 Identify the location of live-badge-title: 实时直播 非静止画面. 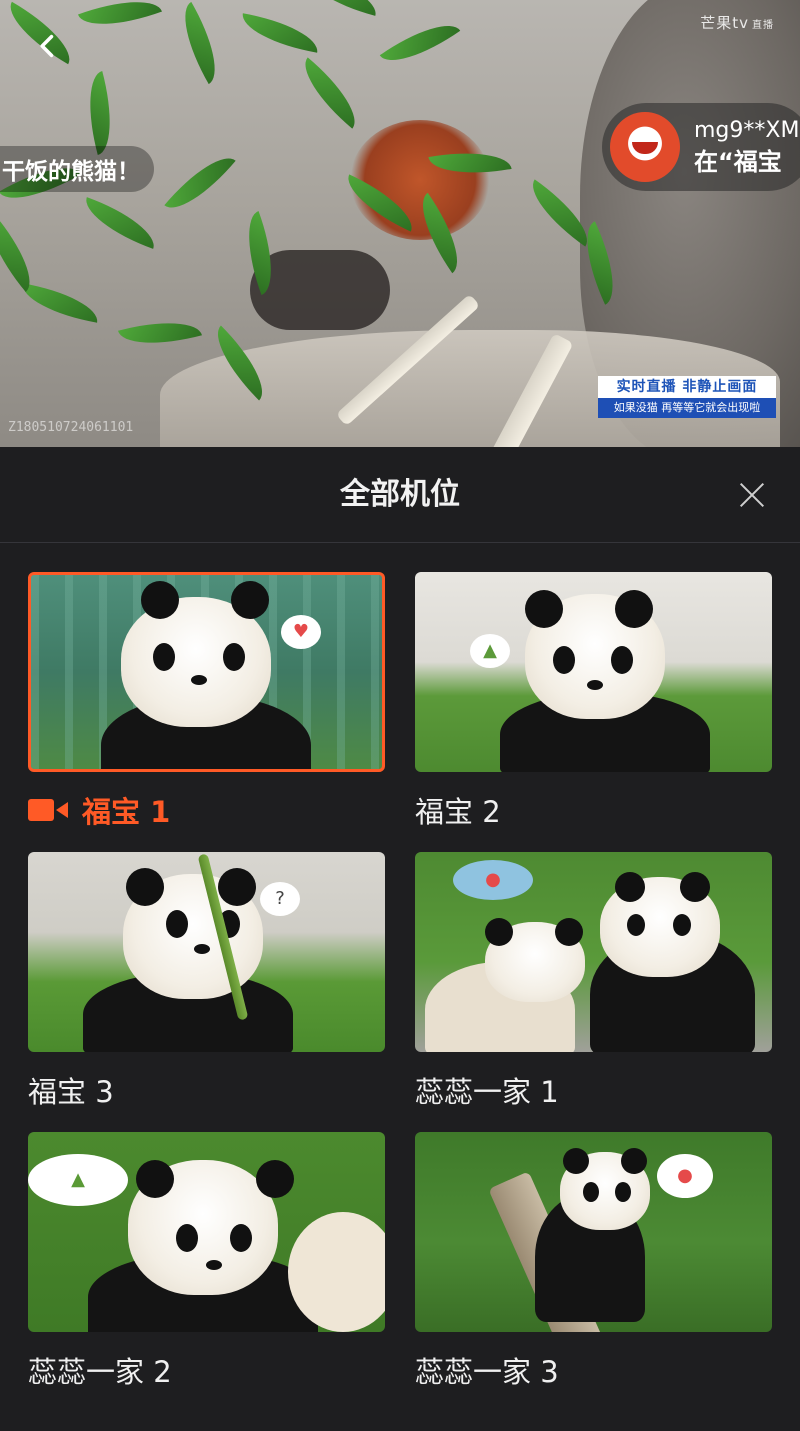
(687, 387).